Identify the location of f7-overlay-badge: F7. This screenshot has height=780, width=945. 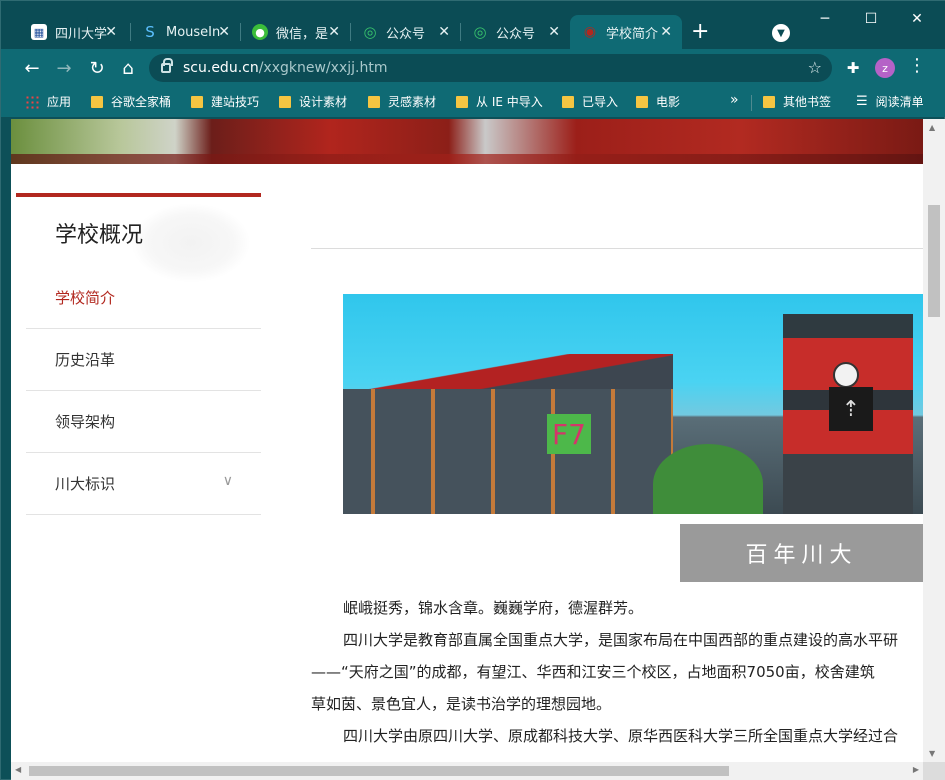
(569, 434).